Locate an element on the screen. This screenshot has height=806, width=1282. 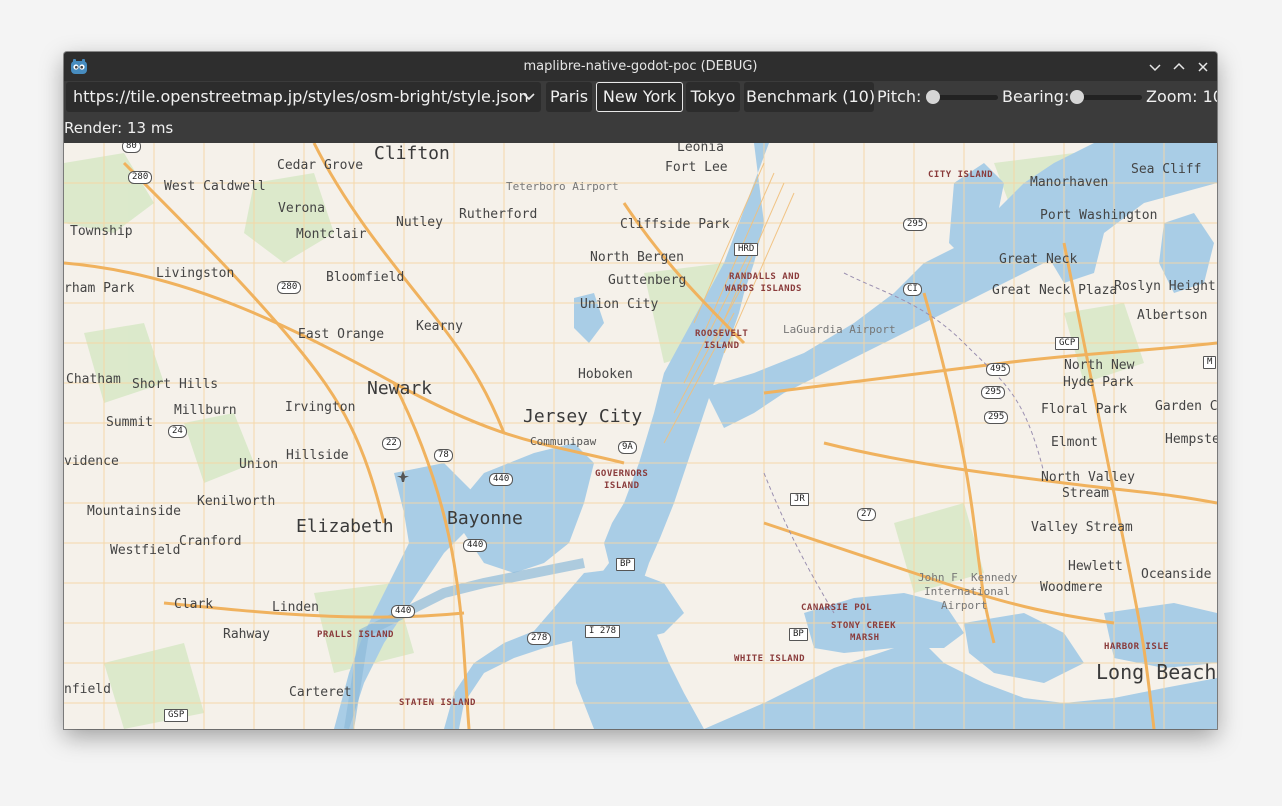
map-label-clifton: Clifton is located at coordinates (412, 153).